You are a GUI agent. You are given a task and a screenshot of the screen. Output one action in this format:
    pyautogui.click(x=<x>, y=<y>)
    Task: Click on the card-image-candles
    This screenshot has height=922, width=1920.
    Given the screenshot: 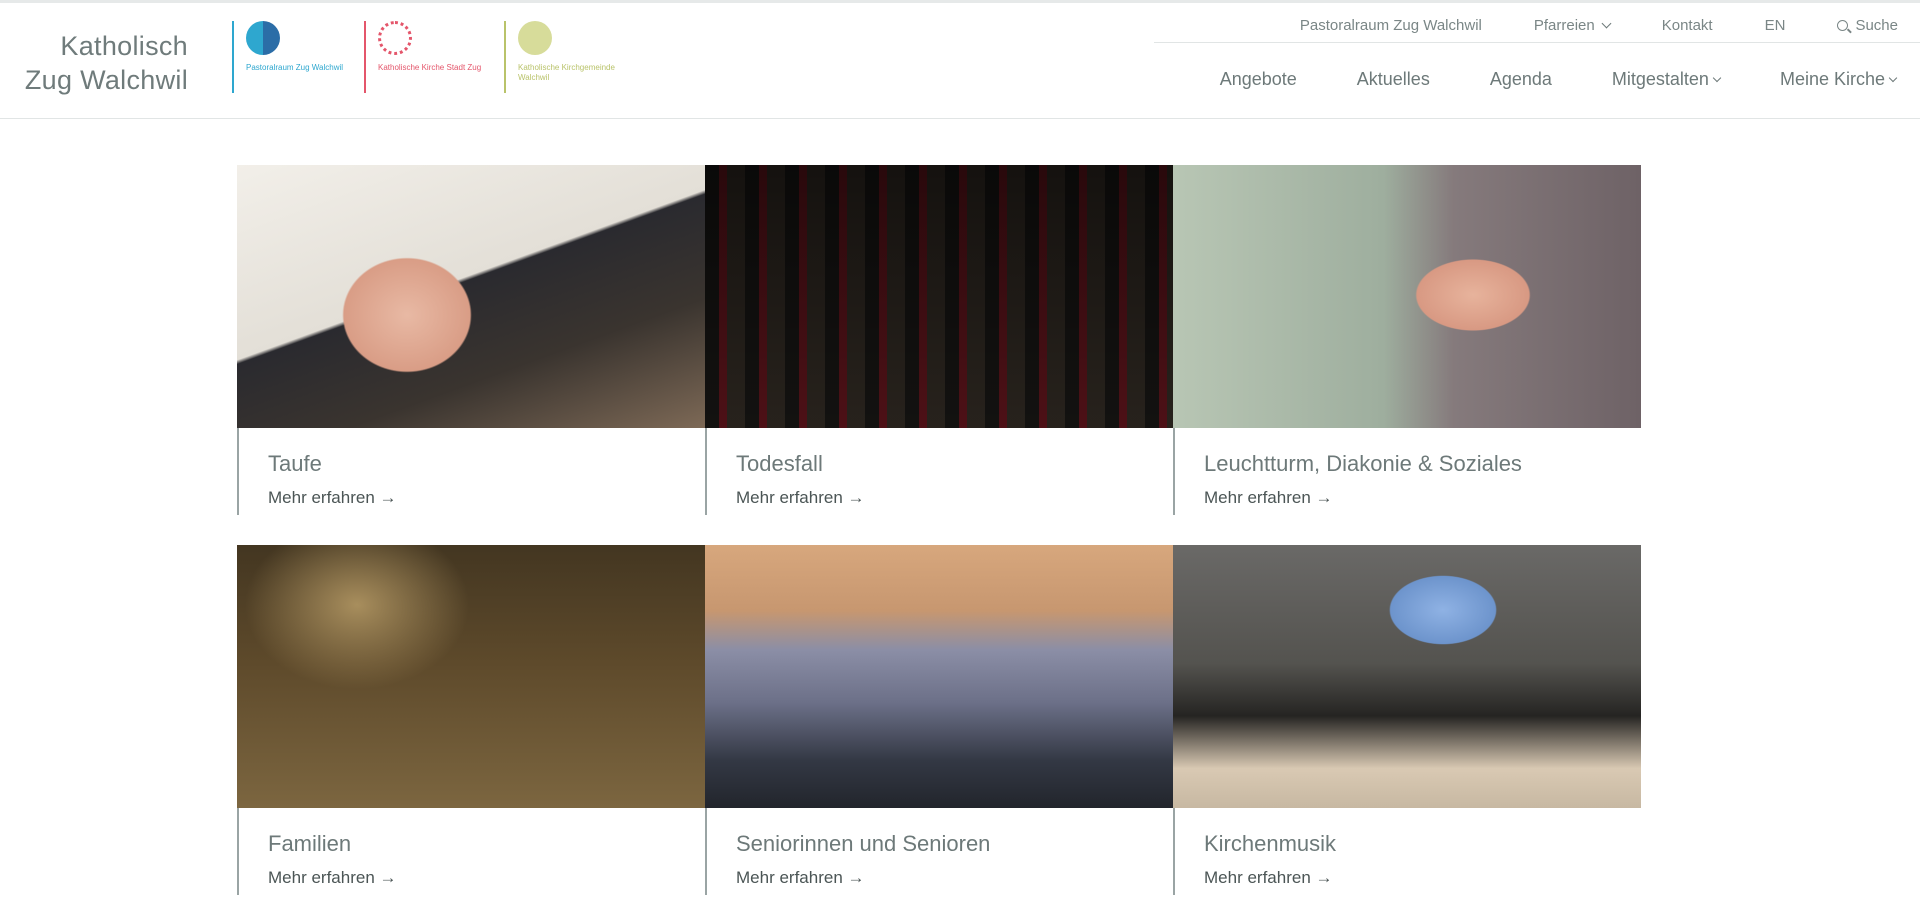 What is the action you would take?
    pyautogui.click(x=939, y=296)
    